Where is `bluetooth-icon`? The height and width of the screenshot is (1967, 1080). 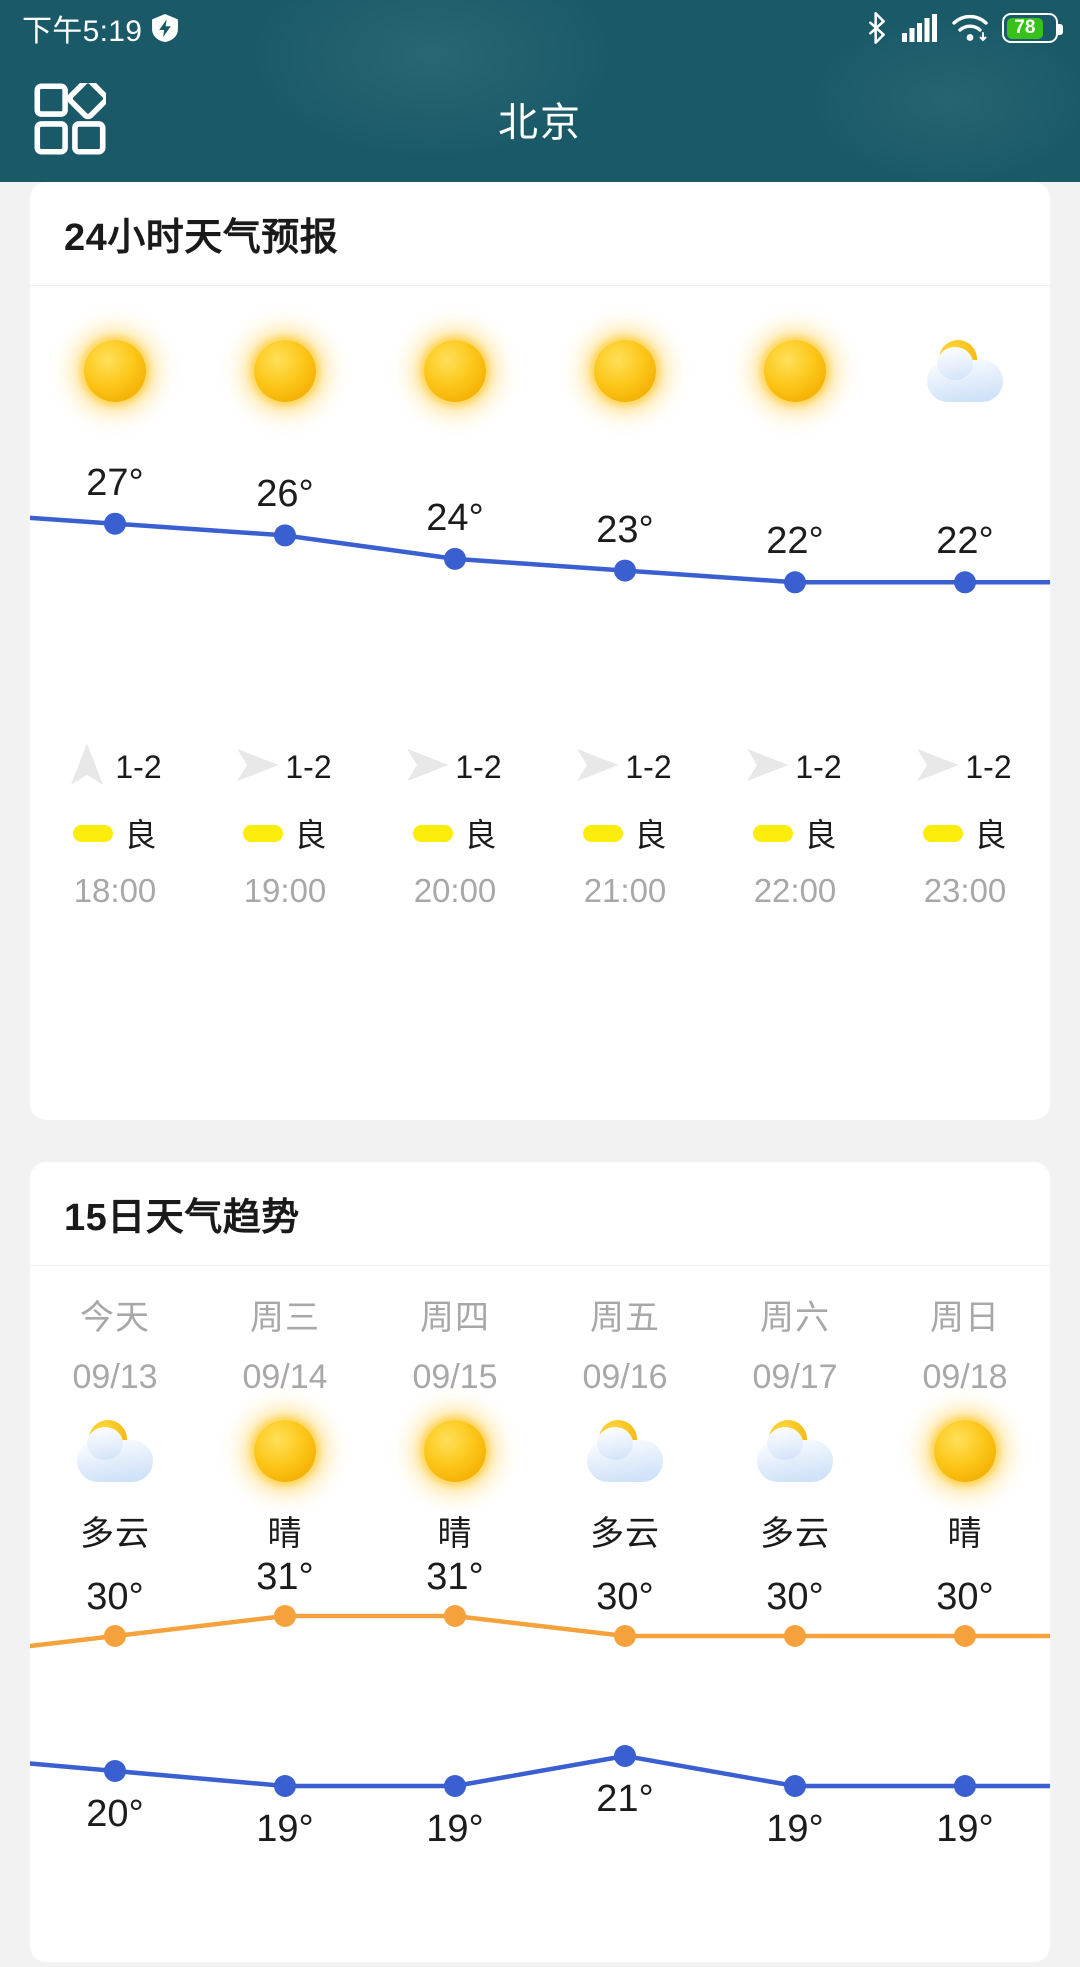
bluetooth-icon is located at coordinates (877, 28).